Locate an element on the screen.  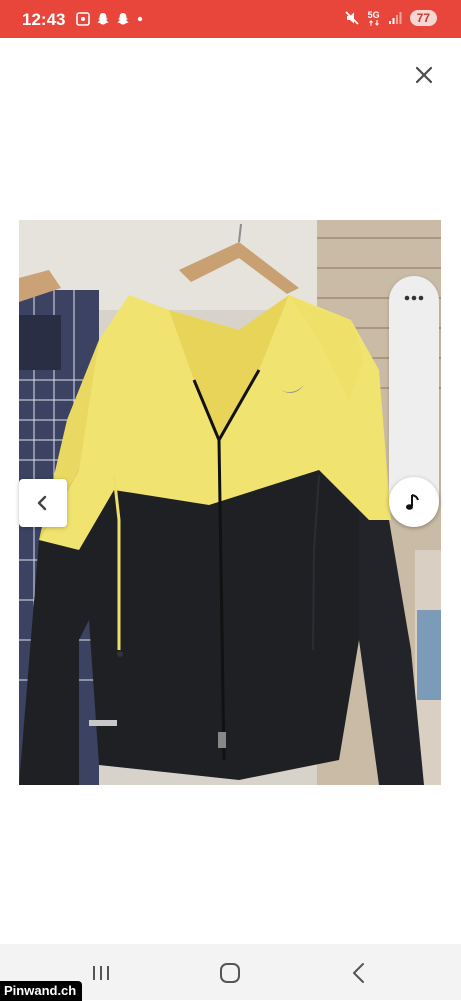
network-indicator: 5G is located at coordinates (373, 17).